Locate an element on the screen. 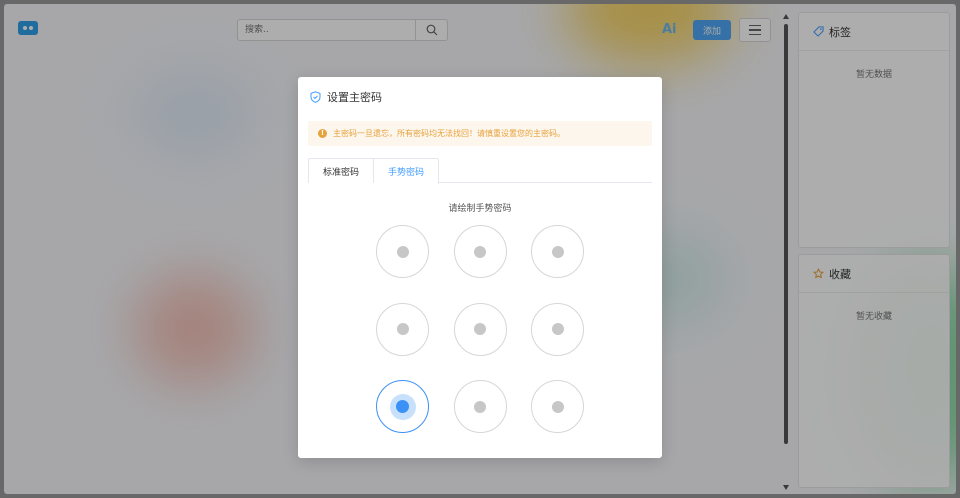 Image resolution: width=960 pixels, height=498 pixels. password-type-tabs: 标准密码 手势密码 is located at coordinates (480, 171).